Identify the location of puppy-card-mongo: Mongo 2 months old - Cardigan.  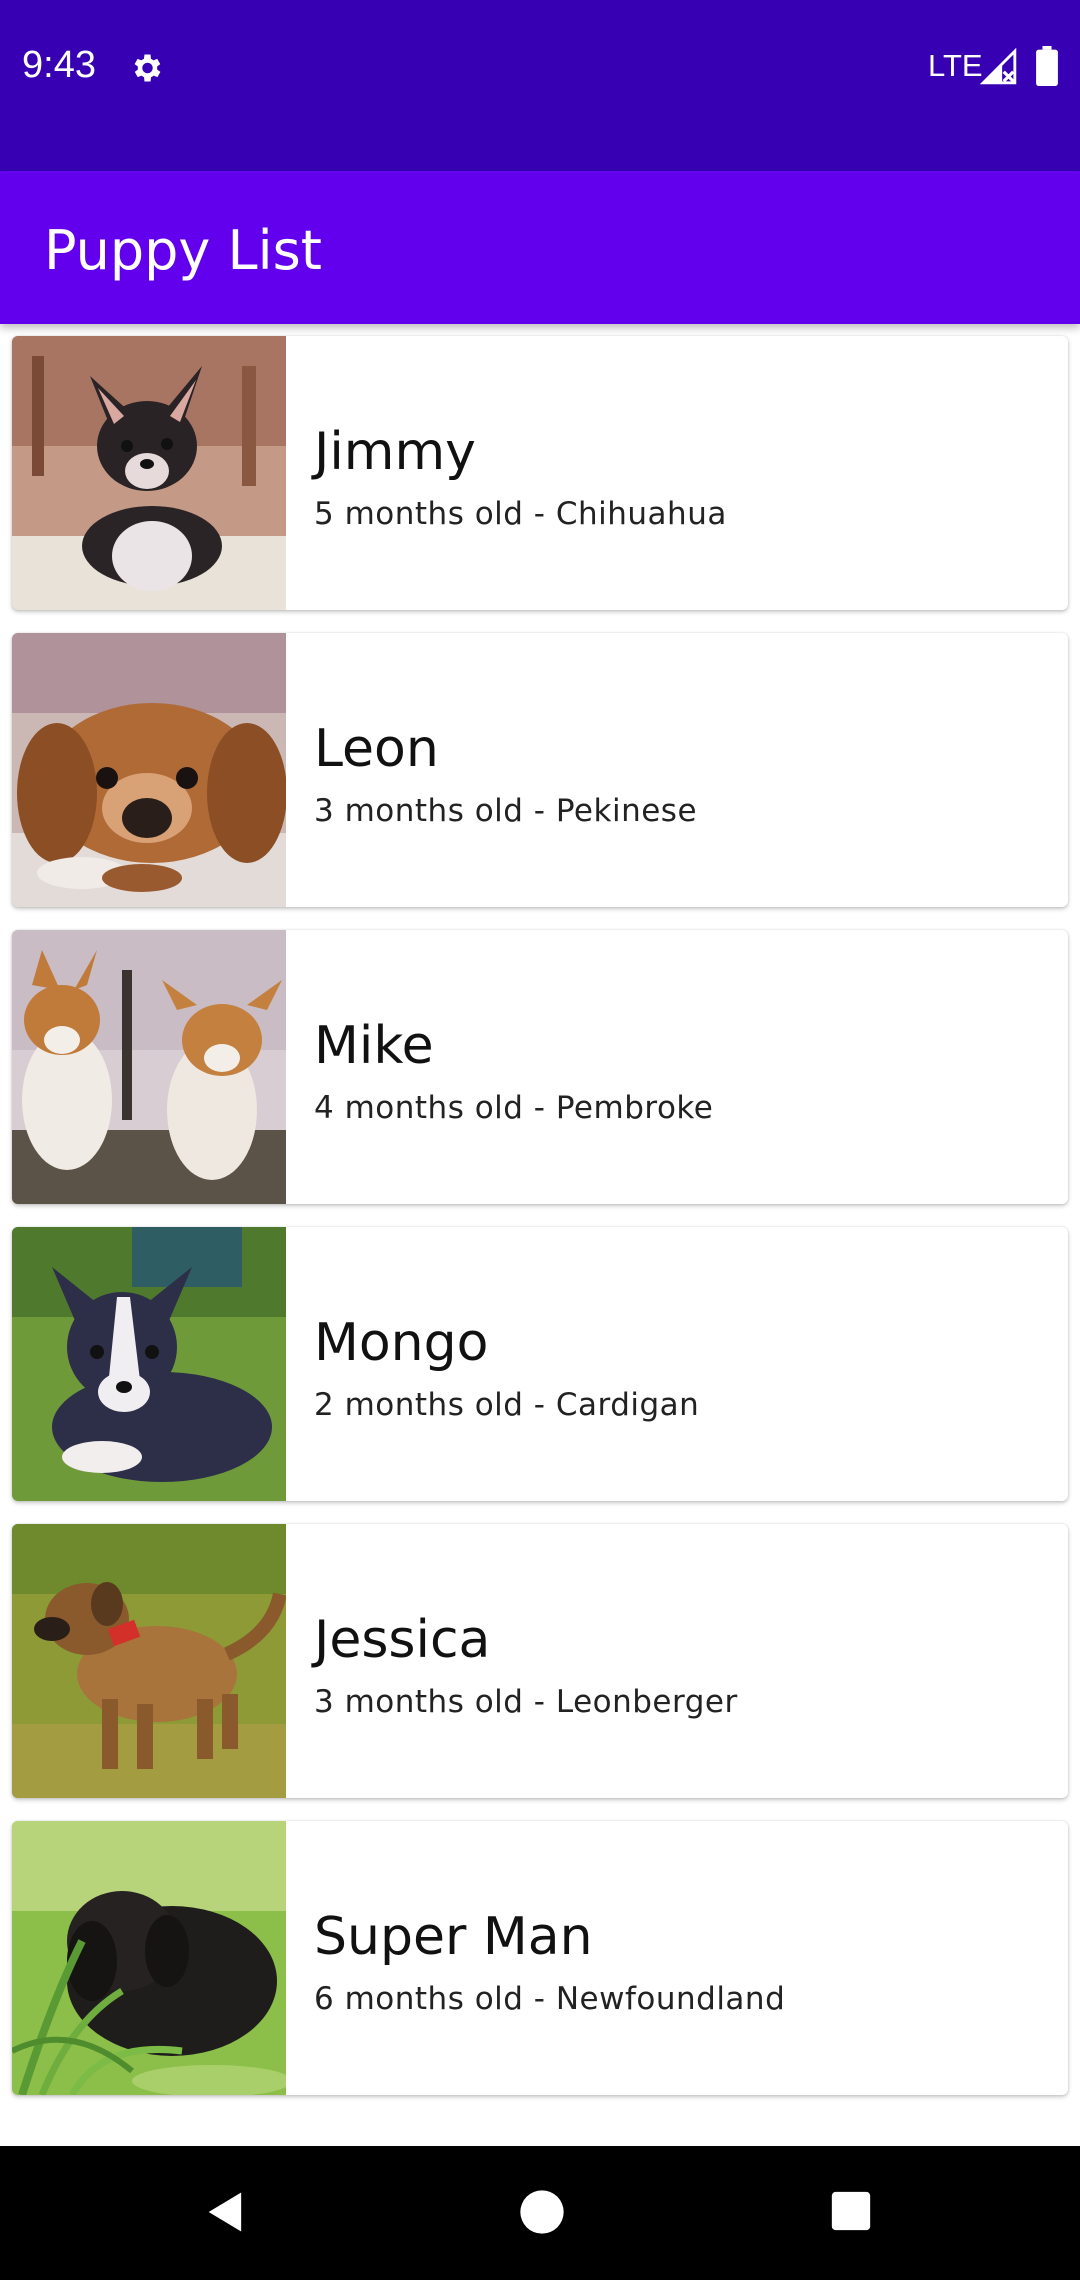
(540, 1364).